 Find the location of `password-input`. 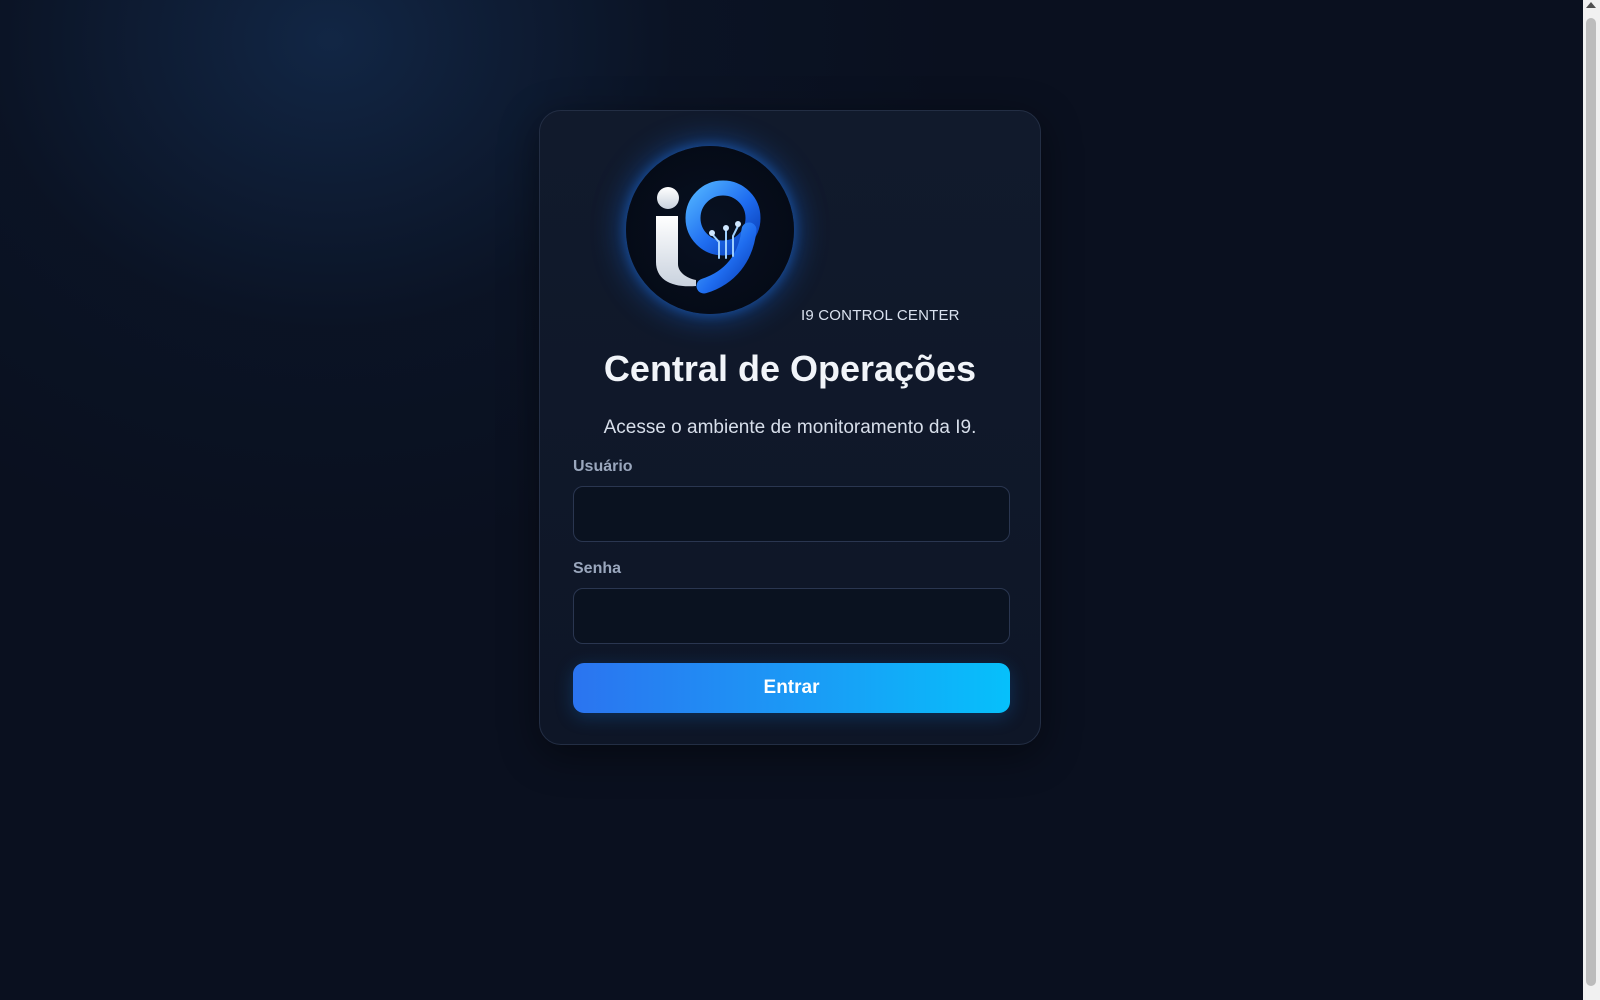

password-input is located at coordinates (791, 616).